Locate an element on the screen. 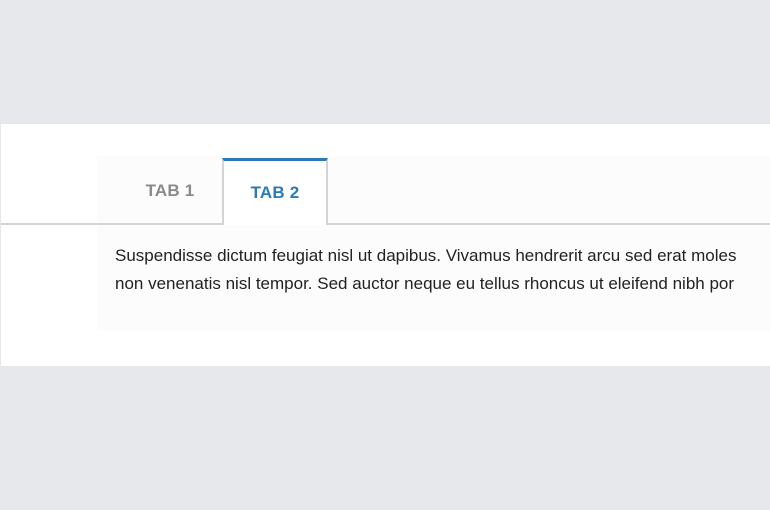  tab-bar-divider is located at coordinates (385, 224).